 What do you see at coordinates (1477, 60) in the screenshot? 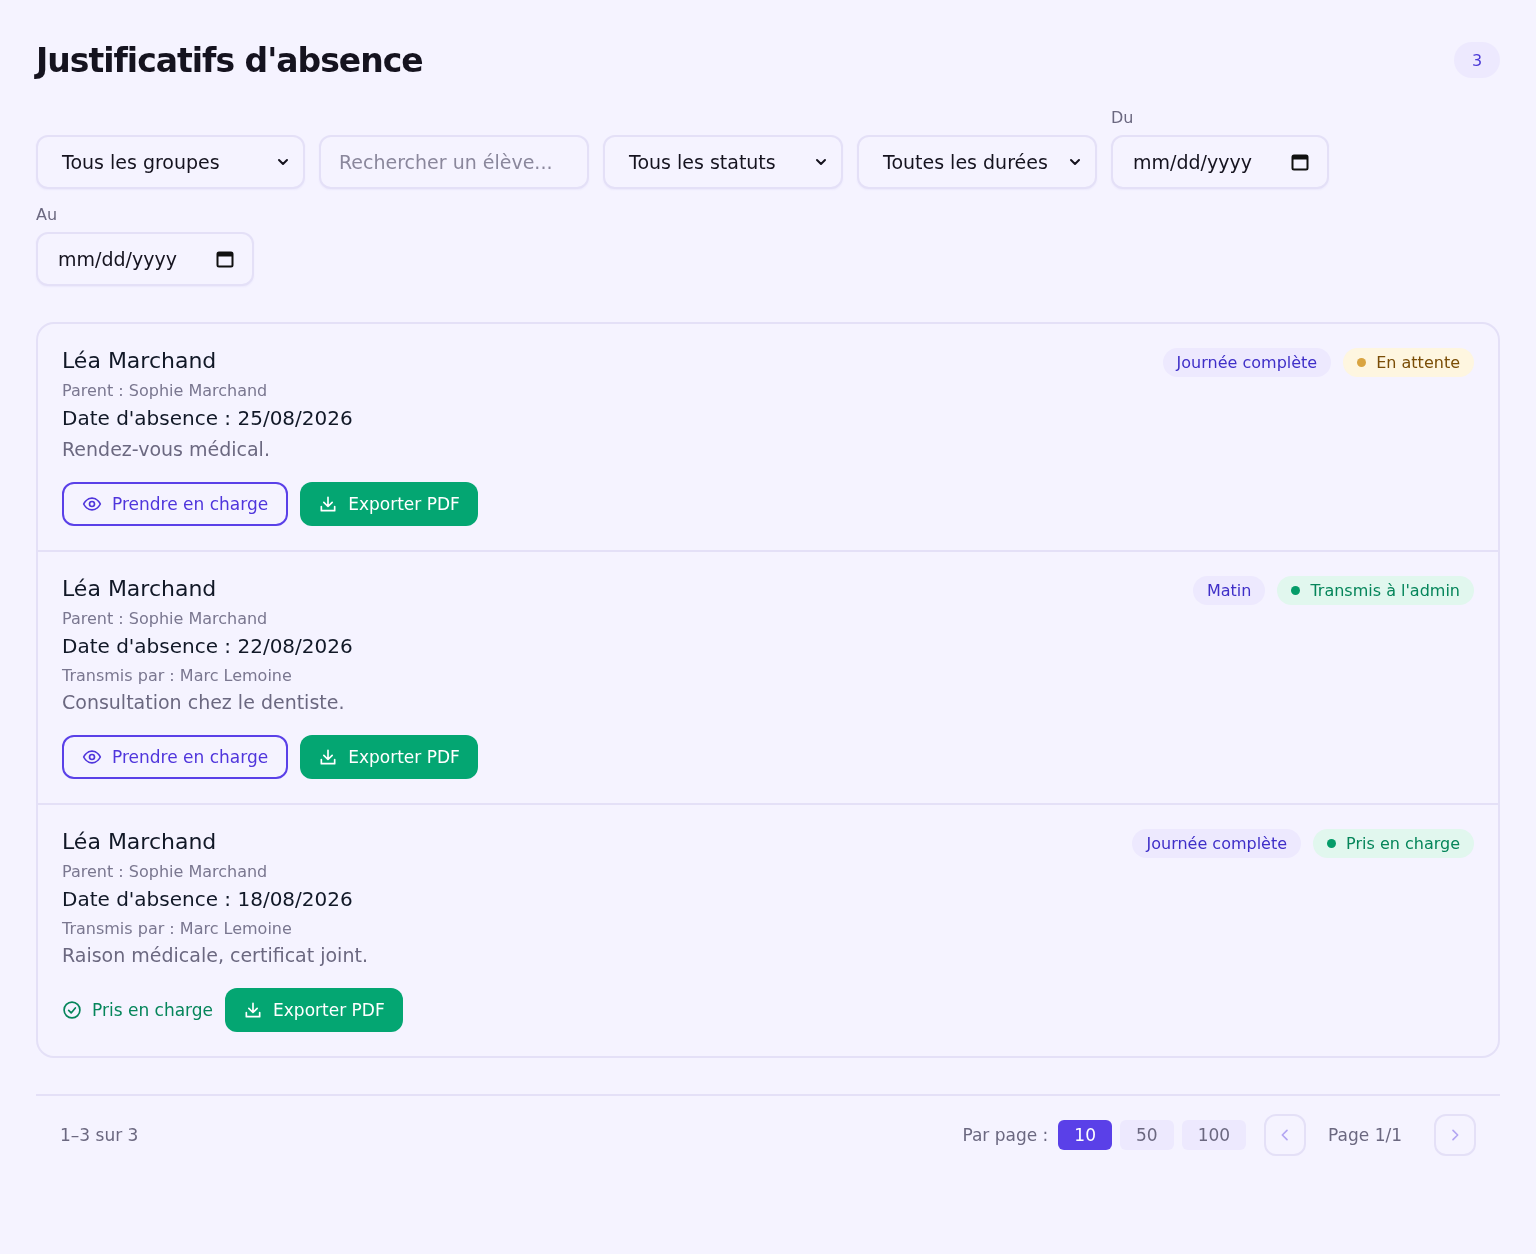
I see `count-badge: 3` at bounding box center [1477, 60].